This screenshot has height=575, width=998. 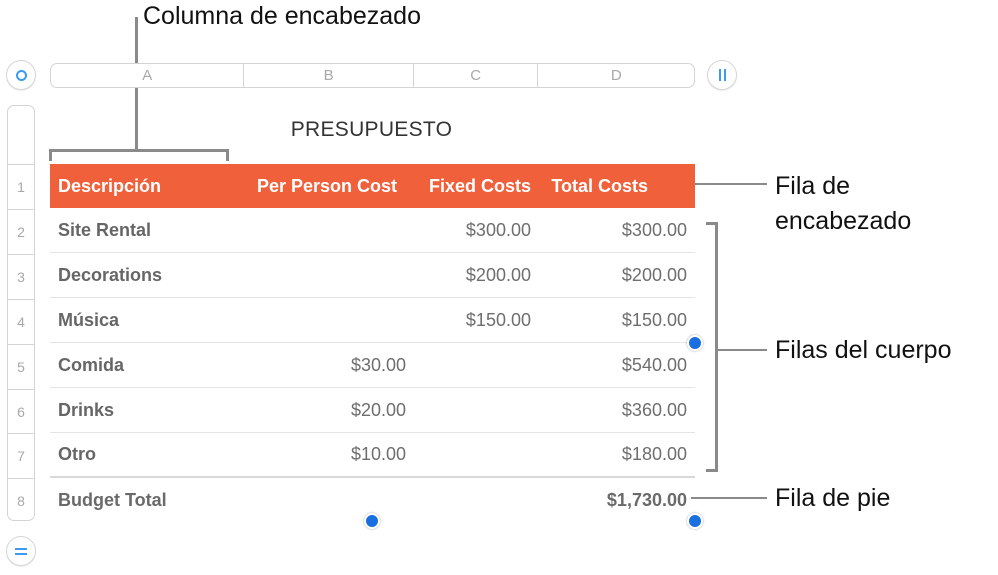 I want to click on equals-icon, so click(x=21, y=551).